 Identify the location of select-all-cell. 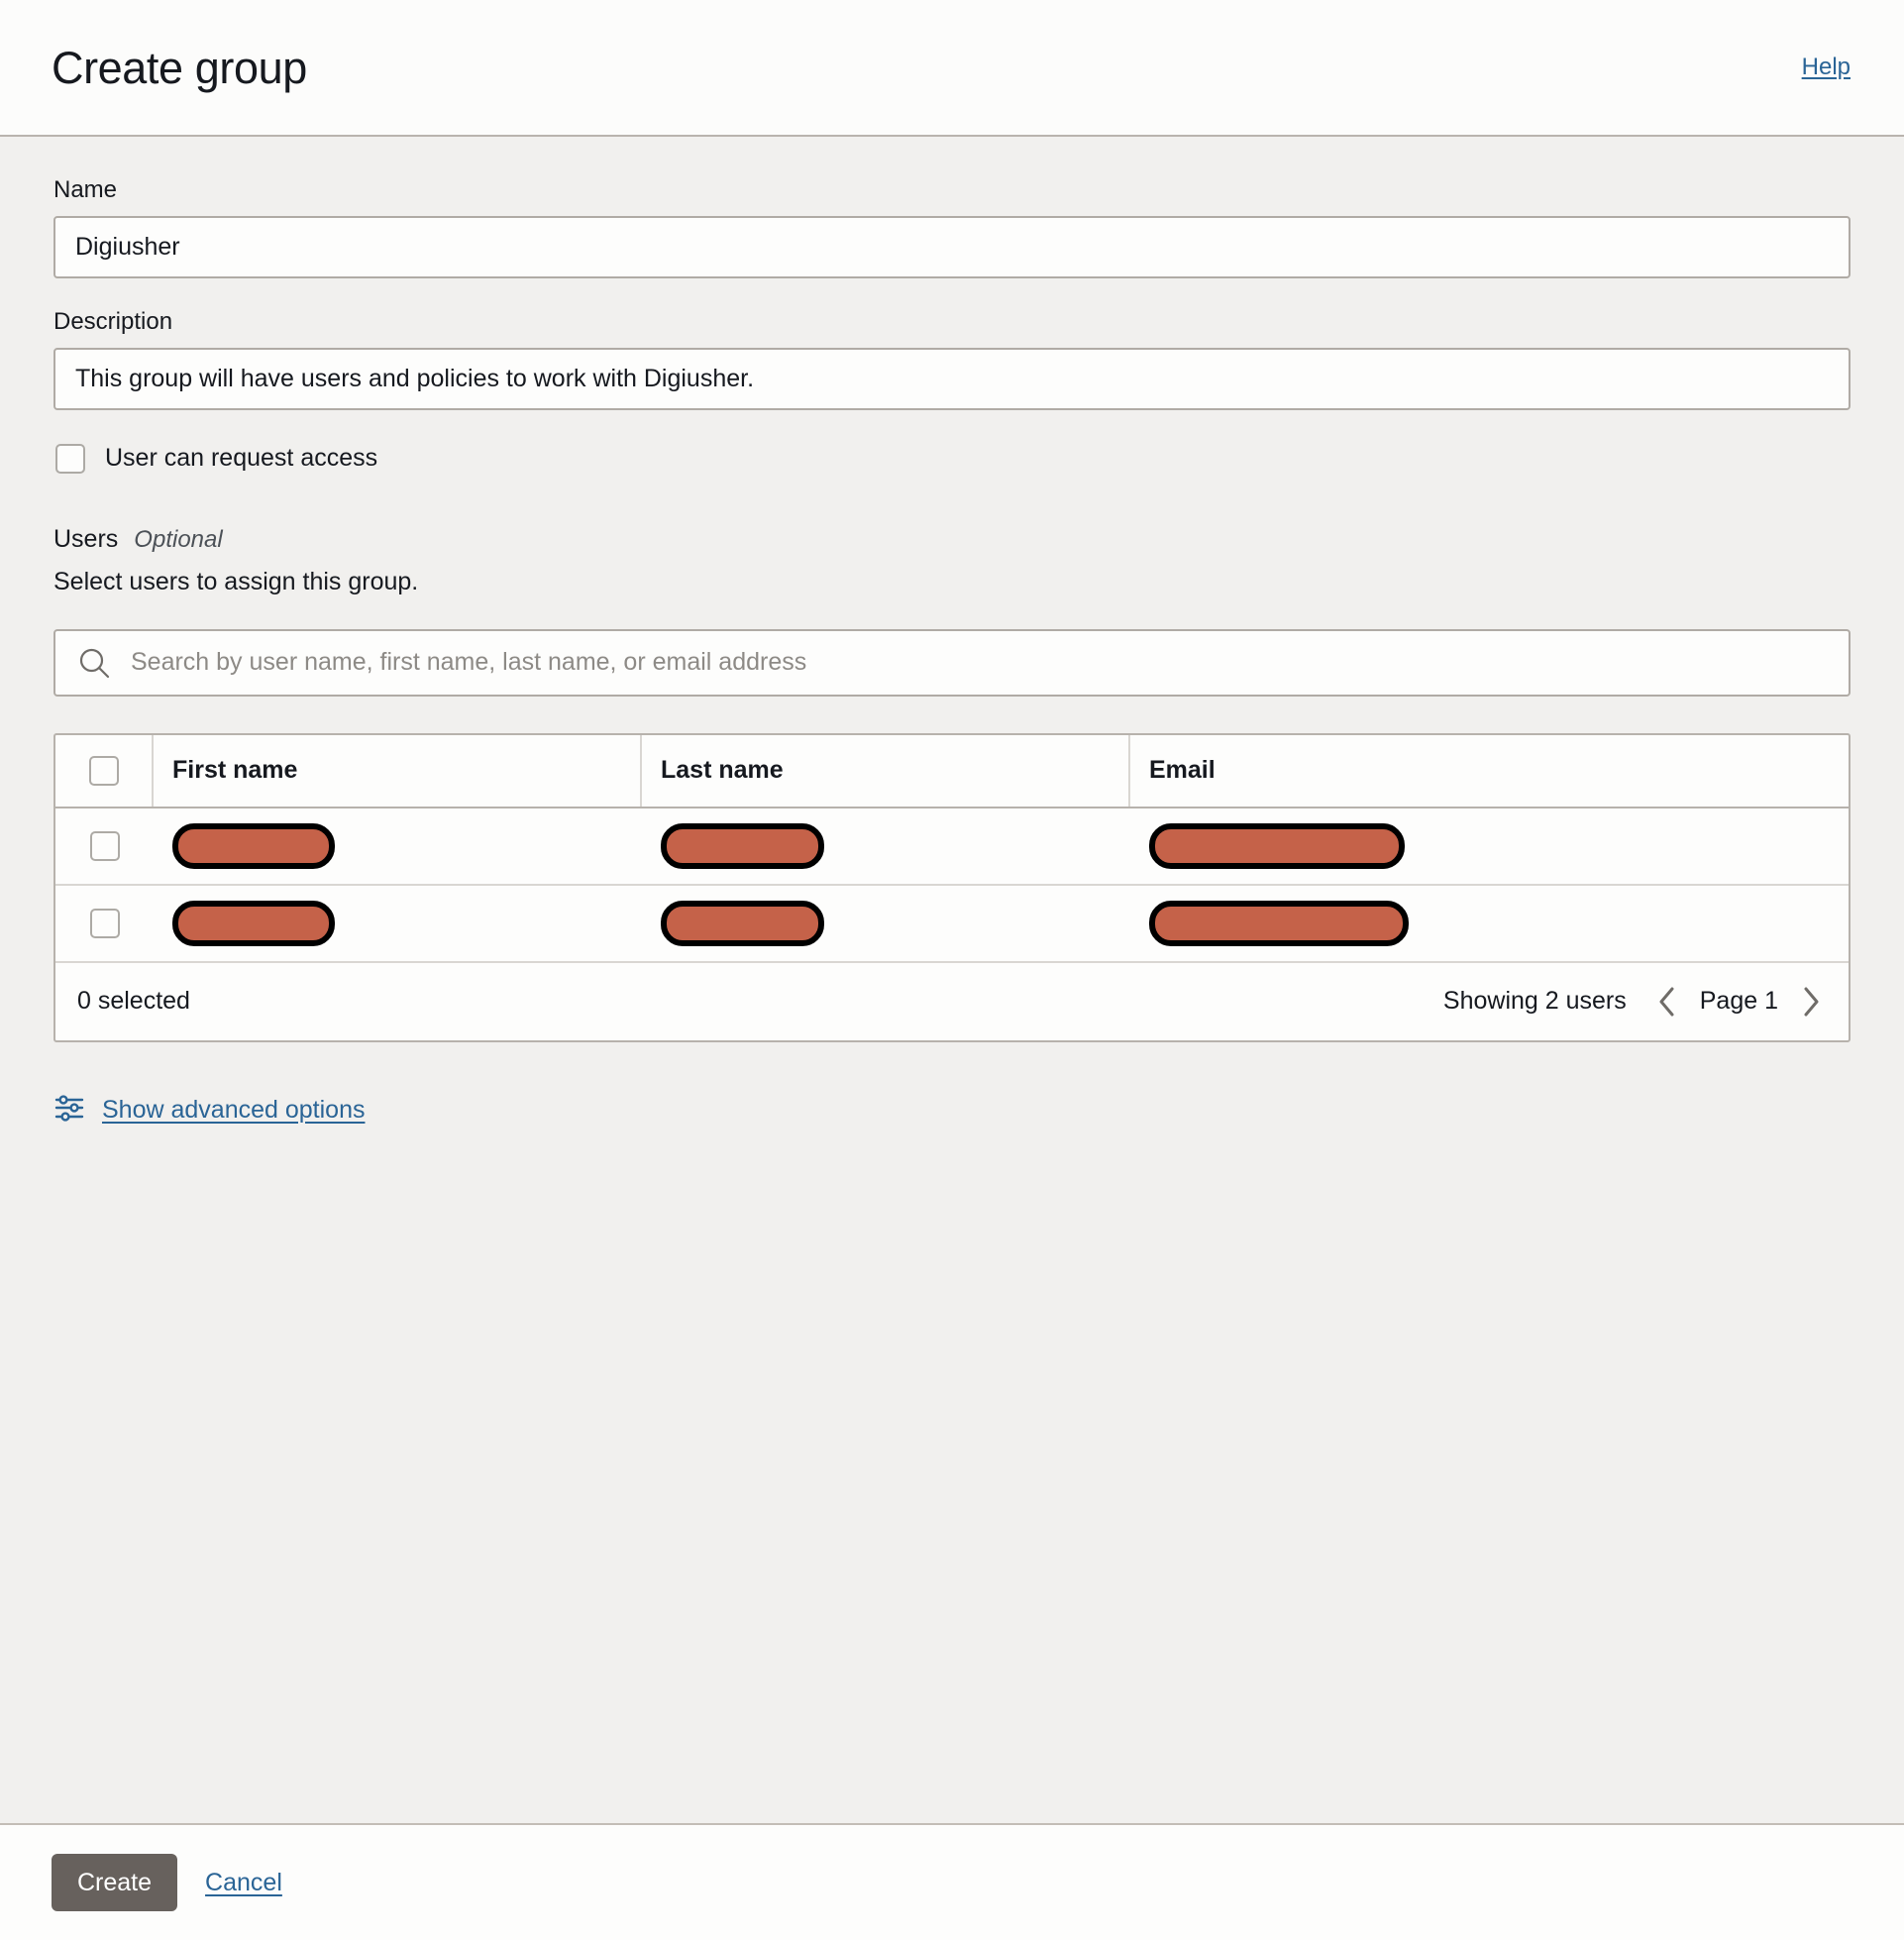
(104, 770).